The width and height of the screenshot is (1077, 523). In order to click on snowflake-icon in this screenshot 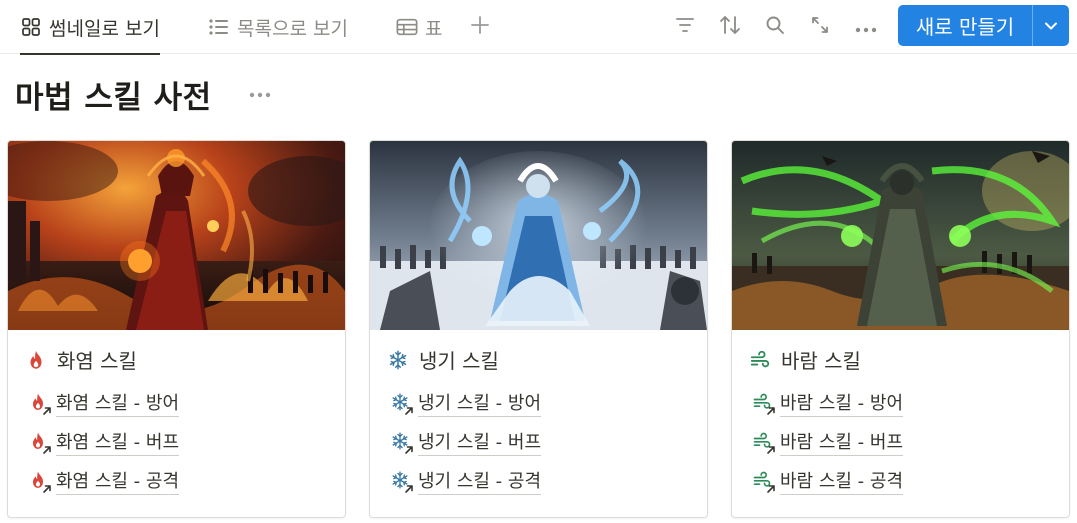, I will do `click(398, 360)`.